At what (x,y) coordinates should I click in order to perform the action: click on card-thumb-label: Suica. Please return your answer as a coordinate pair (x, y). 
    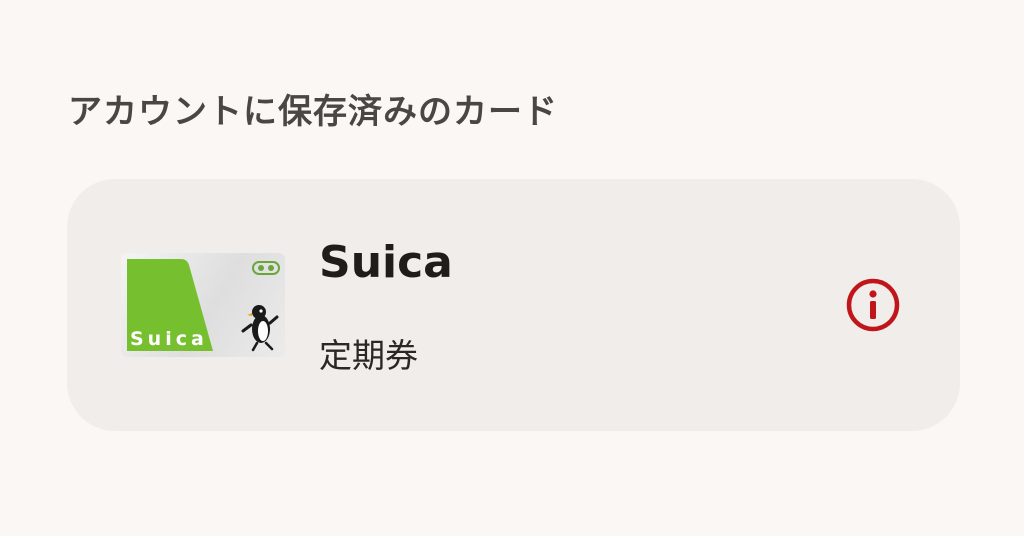
    Looking at the image, I should click on (169, 339).